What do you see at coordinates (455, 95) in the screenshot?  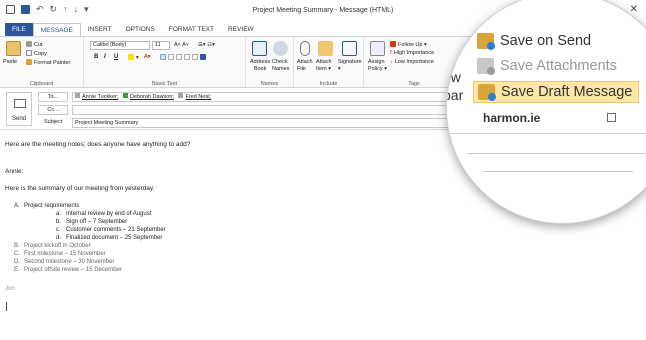 I see `ribbon-fragment-bar: bar` at bounding box center [455, 95].